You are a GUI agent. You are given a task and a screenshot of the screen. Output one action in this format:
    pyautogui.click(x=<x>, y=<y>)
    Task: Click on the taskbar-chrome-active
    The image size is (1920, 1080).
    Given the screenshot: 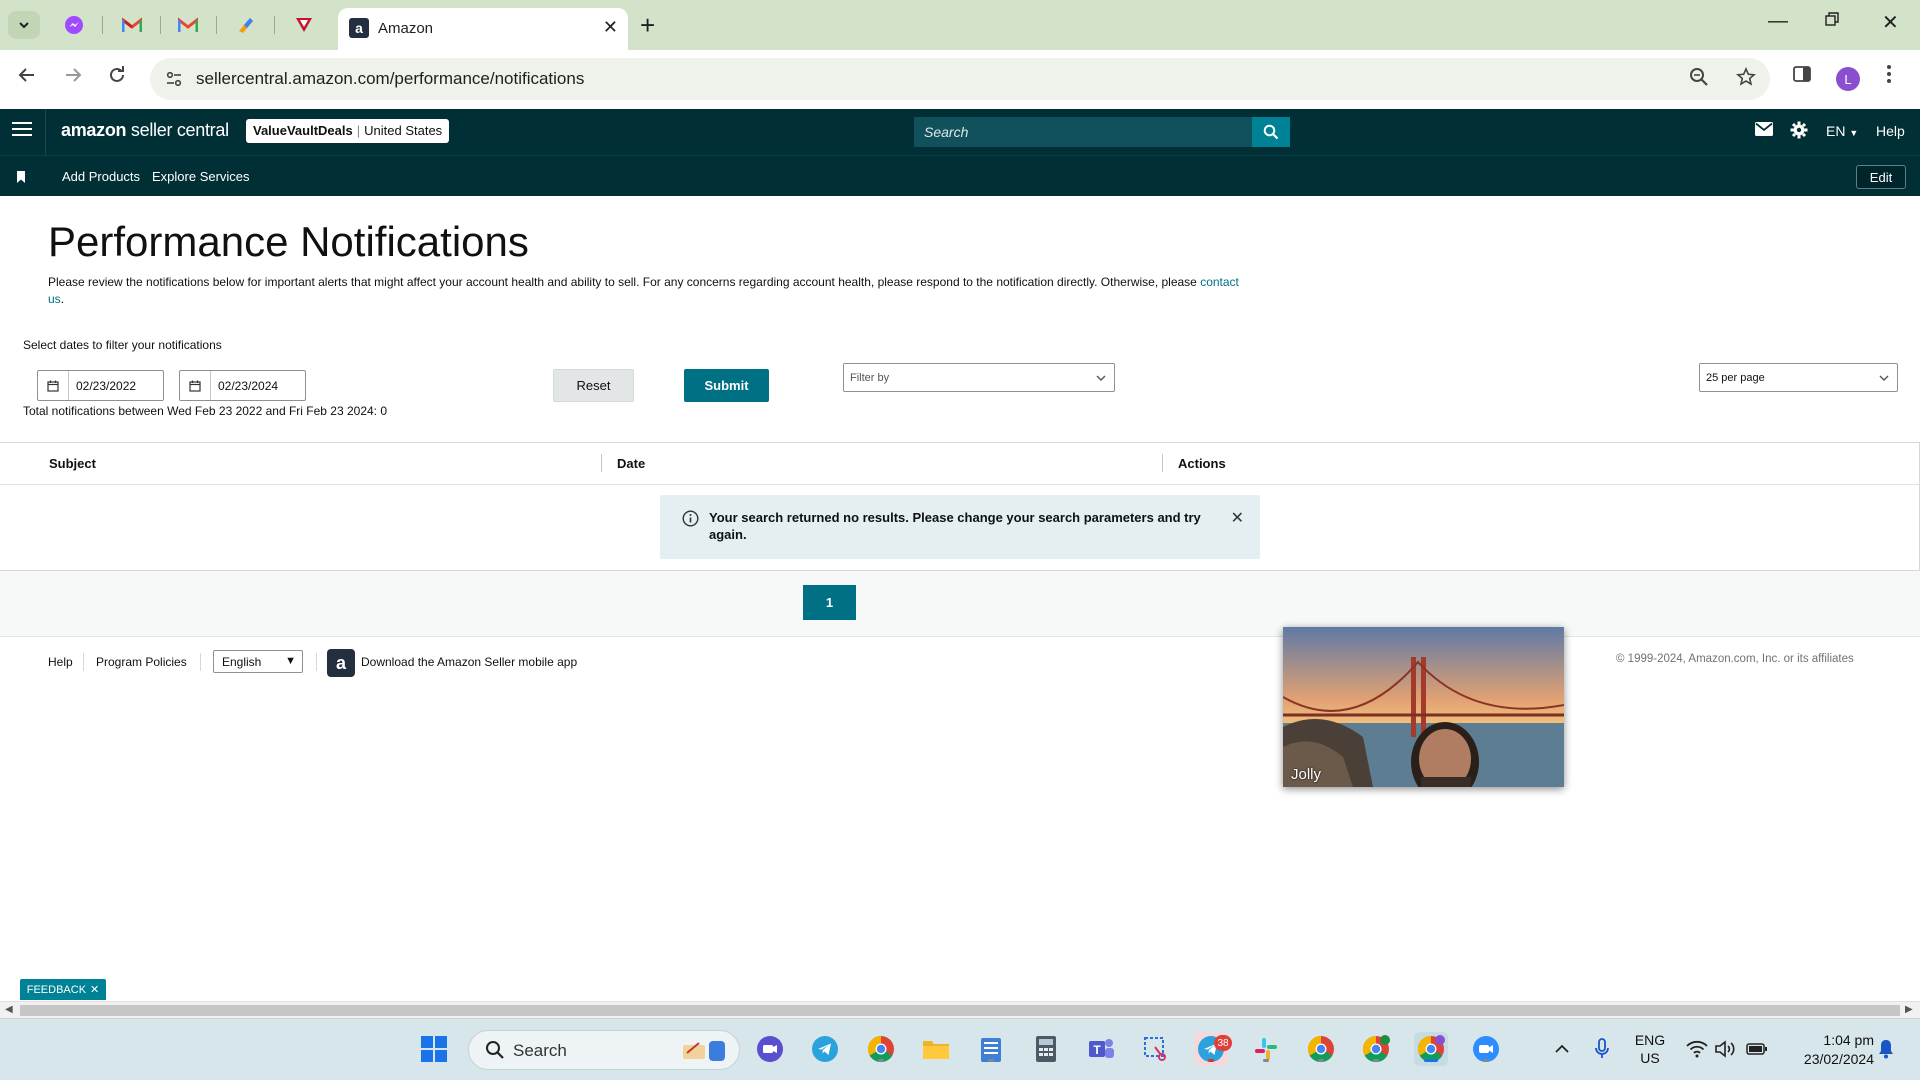 What is the action you would take?
    pyautogui.click(x=1431, y=1049)
    